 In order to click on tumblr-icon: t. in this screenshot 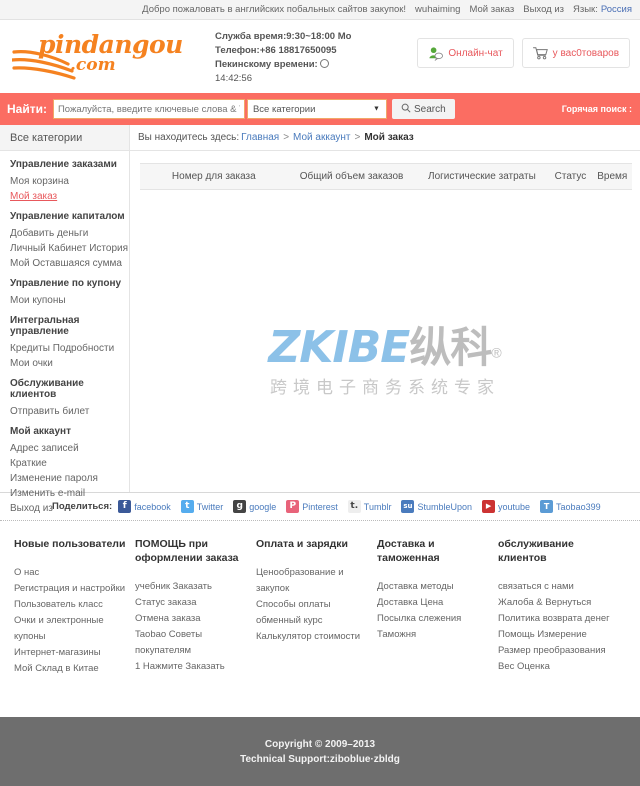, I will do `click(354, 506)`.